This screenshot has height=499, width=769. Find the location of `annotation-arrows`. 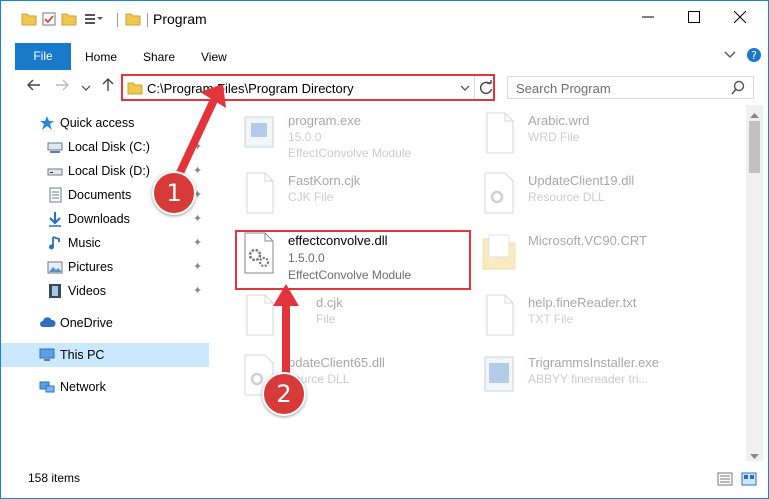

annotation-arrows is located at coordinates (233, 235).